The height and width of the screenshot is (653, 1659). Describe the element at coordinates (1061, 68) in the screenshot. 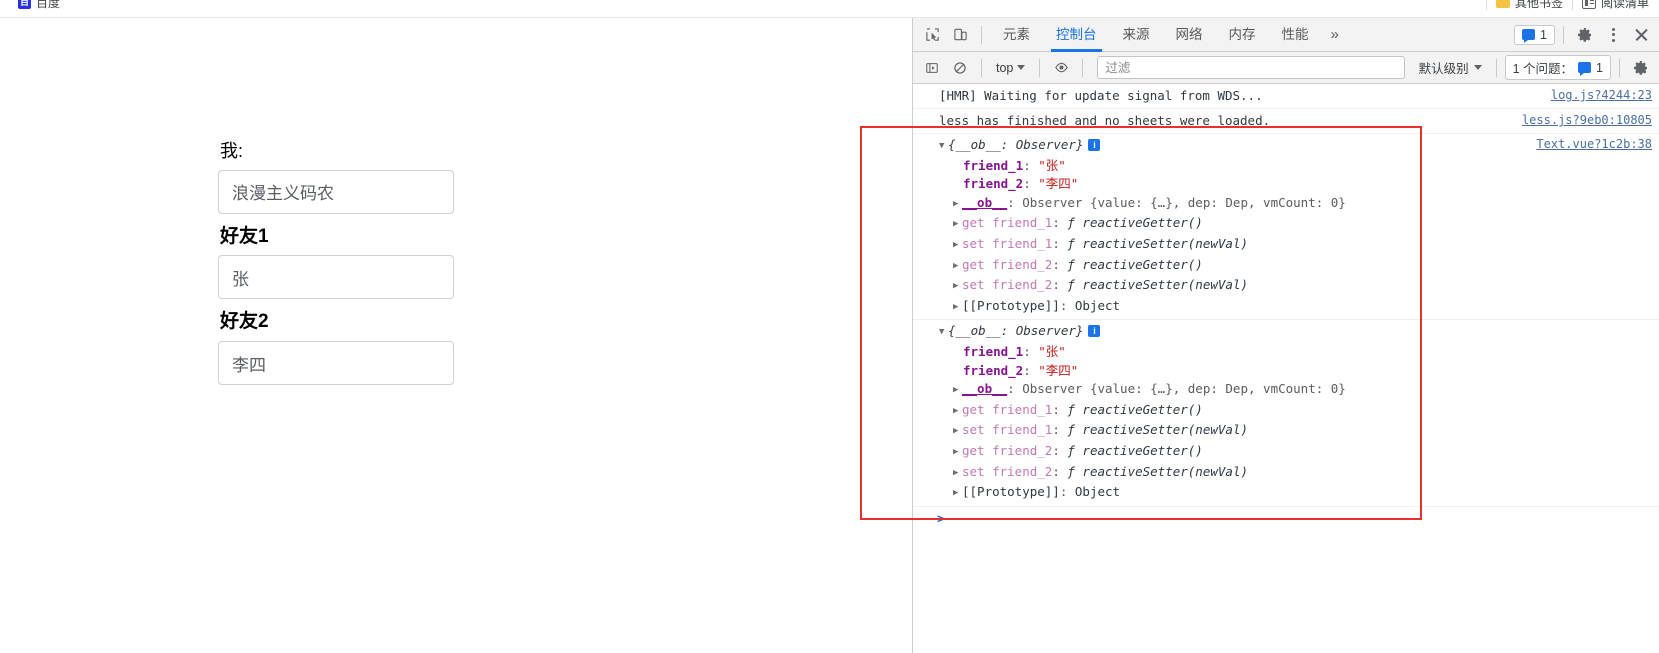

I see `live-expression-icon` at that location.